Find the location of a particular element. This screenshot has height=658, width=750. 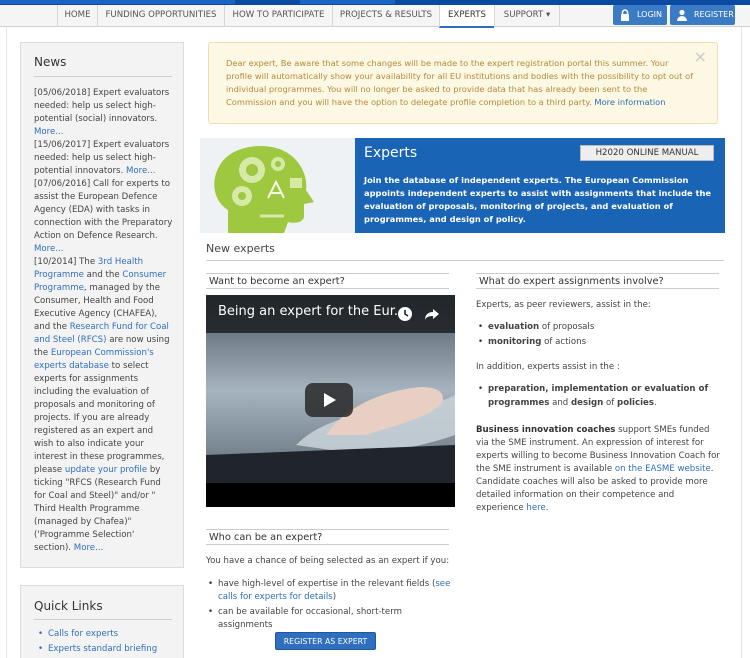

become-expert-heading: Want to become an expert? is located at coordinates (327, 281).